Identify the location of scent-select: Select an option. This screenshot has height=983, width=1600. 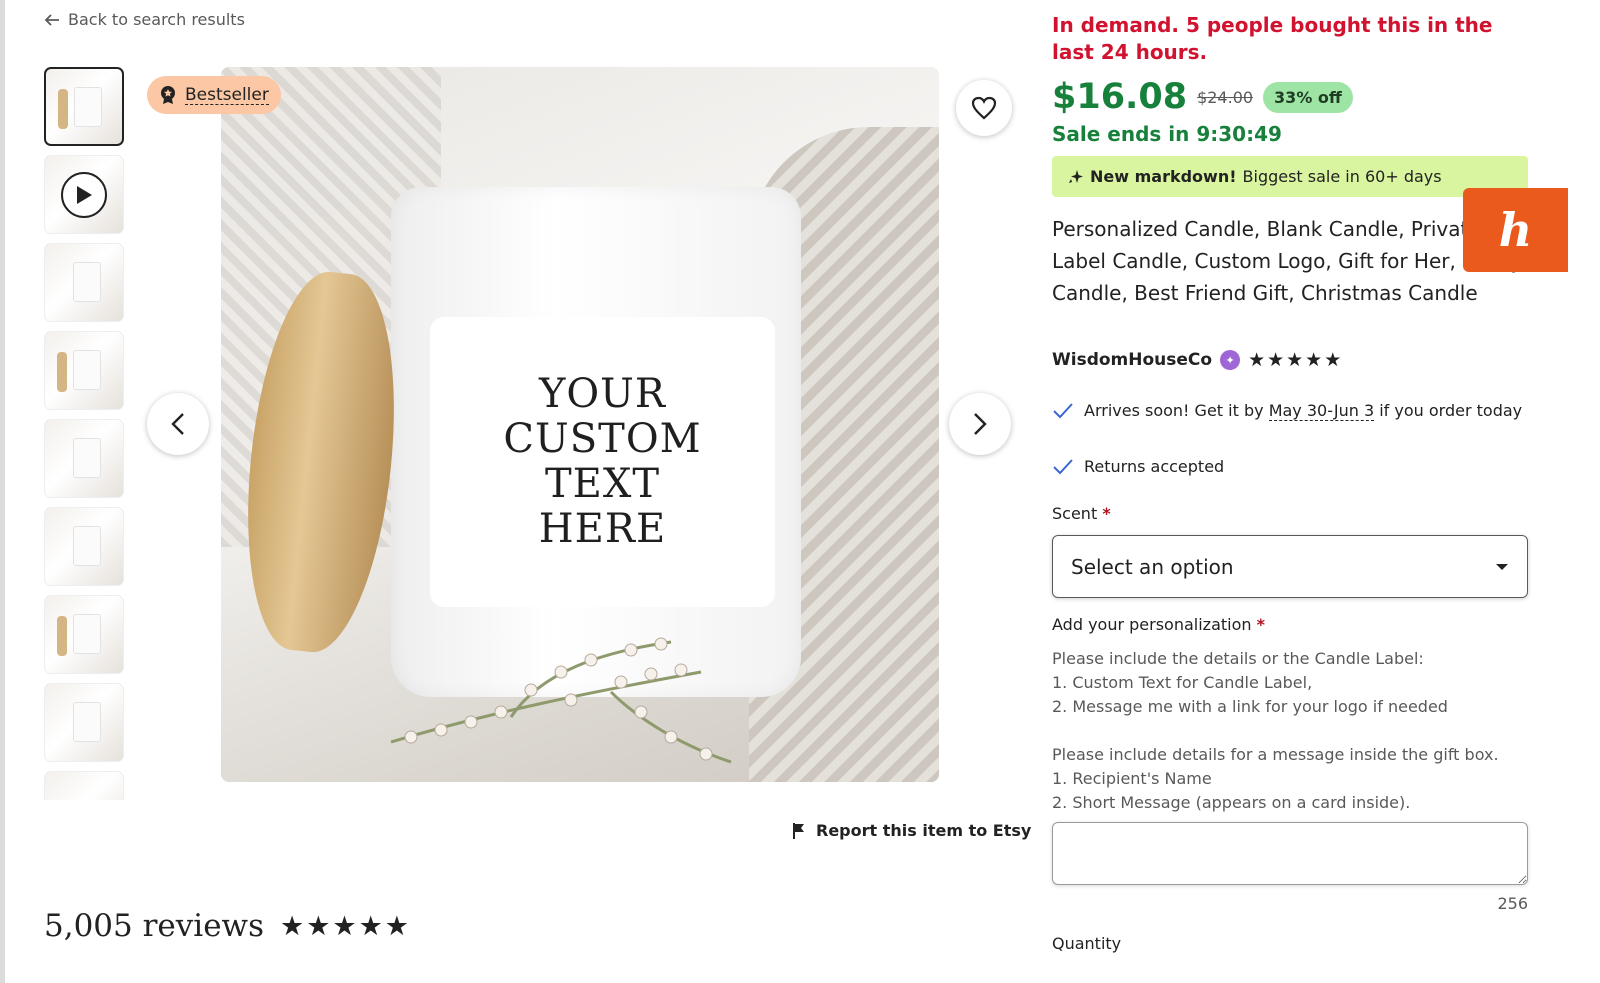
(1290, 566).